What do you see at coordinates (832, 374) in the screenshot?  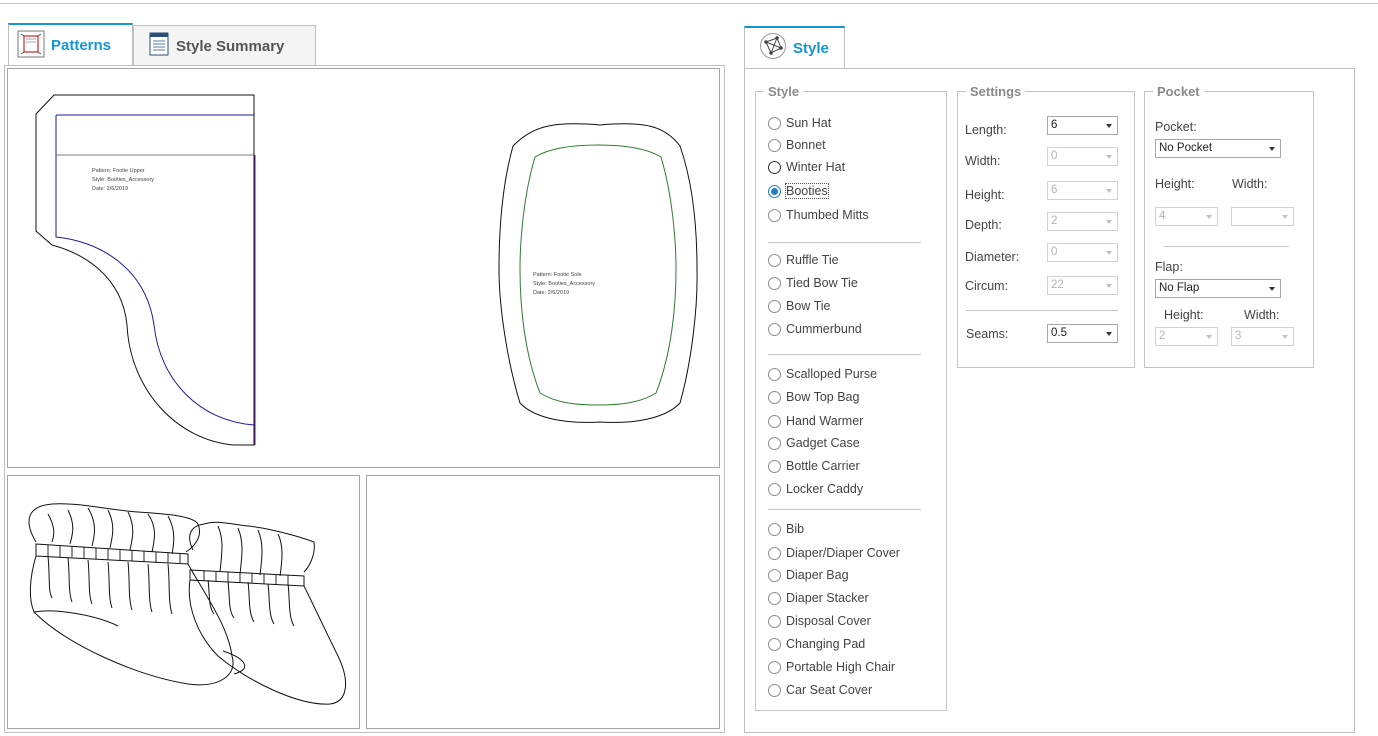 I see `style-option-label: Scalloped Purse` at bounding box center [832, 374].